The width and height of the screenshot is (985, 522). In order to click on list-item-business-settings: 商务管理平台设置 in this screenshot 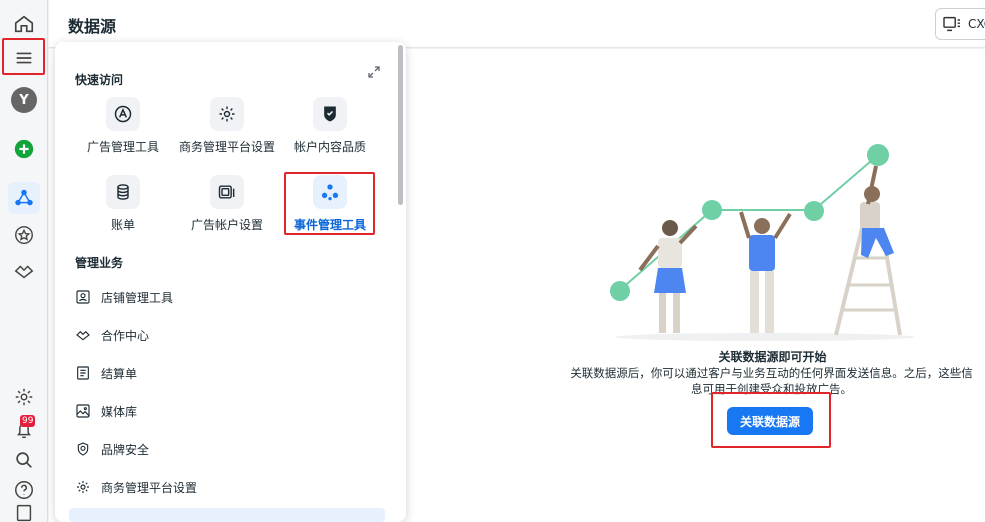, I will do `click(225, 487)`.